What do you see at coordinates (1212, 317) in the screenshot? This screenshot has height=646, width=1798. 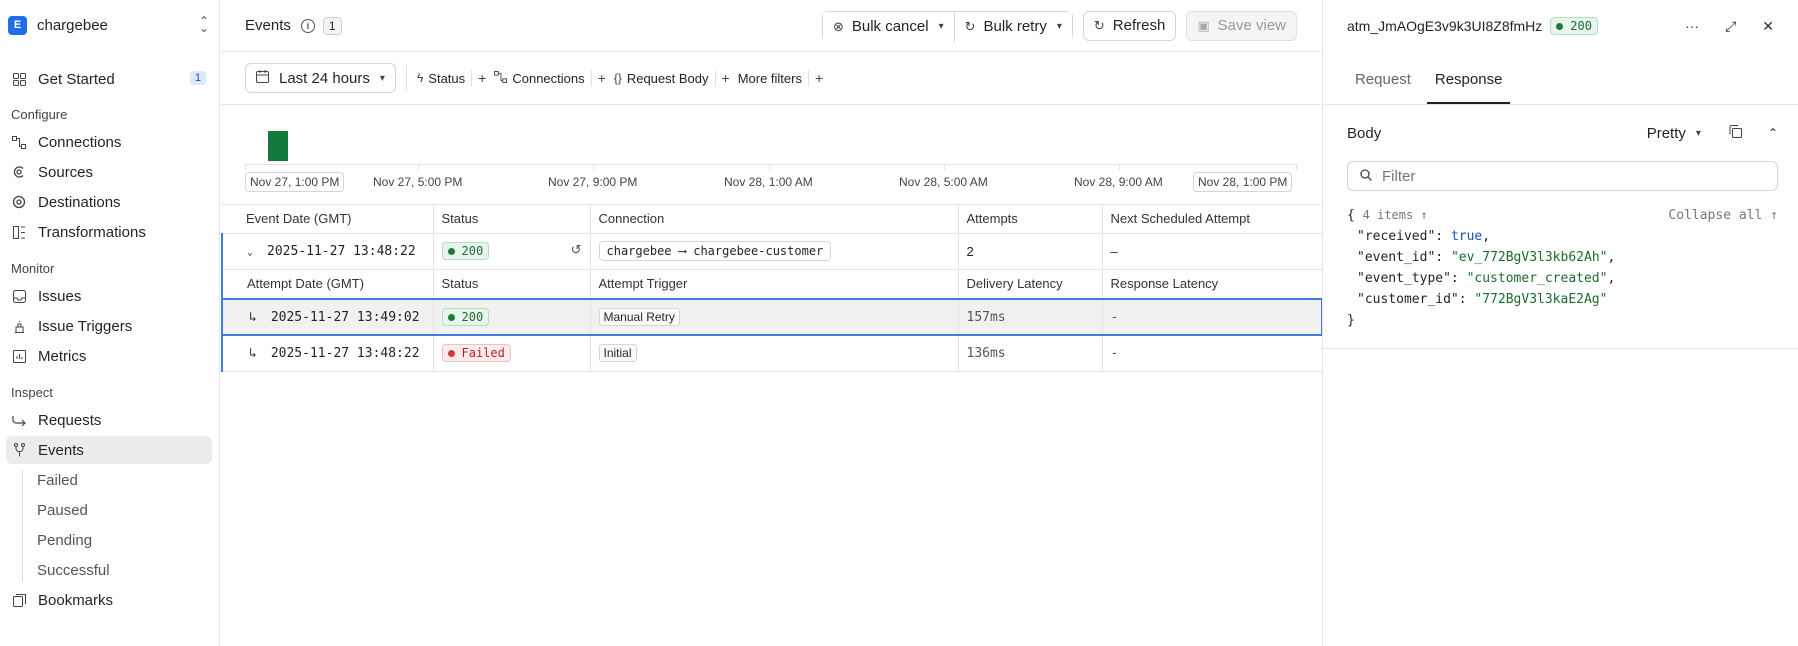 I see `response-latency: -` at bounding box center [1212, 317].